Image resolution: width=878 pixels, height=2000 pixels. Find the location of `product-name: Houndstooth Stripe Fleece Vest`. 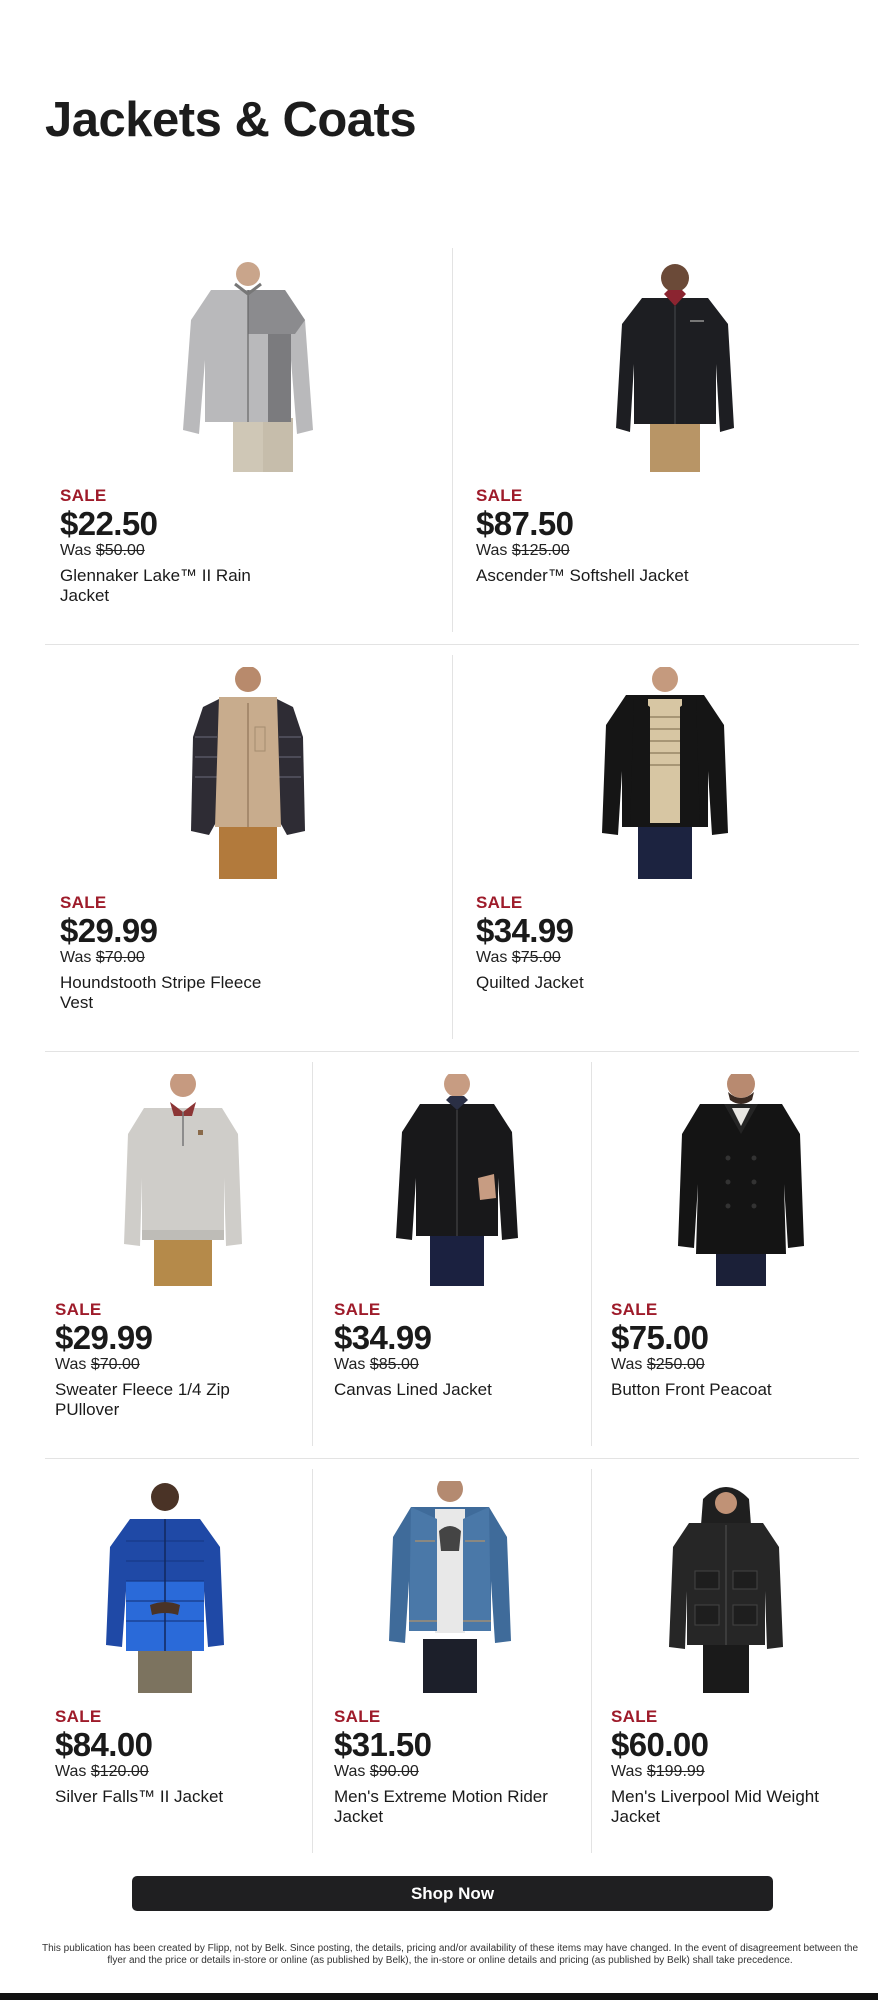

product-name: Houndstooth Stripe Fleece Vest is located at coordinates (167, 993).